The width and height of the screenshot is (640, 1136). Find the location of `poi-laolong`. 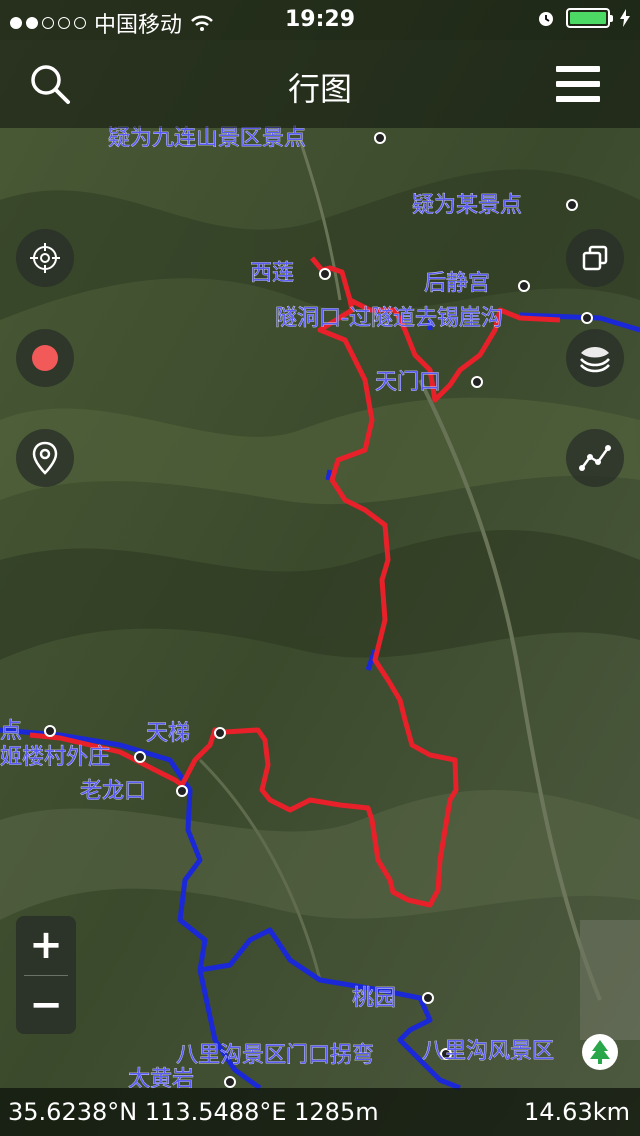

poi-laolong is located at coordinates (182, 791).